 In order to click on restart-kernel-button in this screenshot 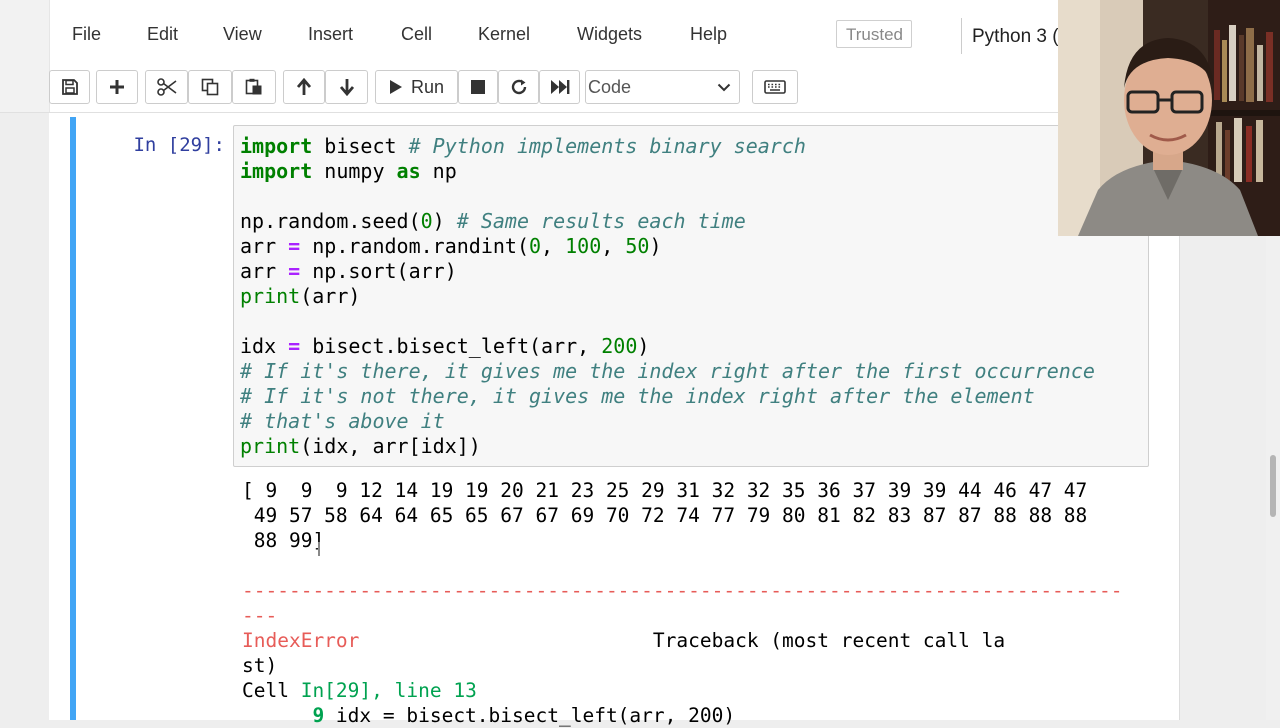, I will do `click(518, 87)`.